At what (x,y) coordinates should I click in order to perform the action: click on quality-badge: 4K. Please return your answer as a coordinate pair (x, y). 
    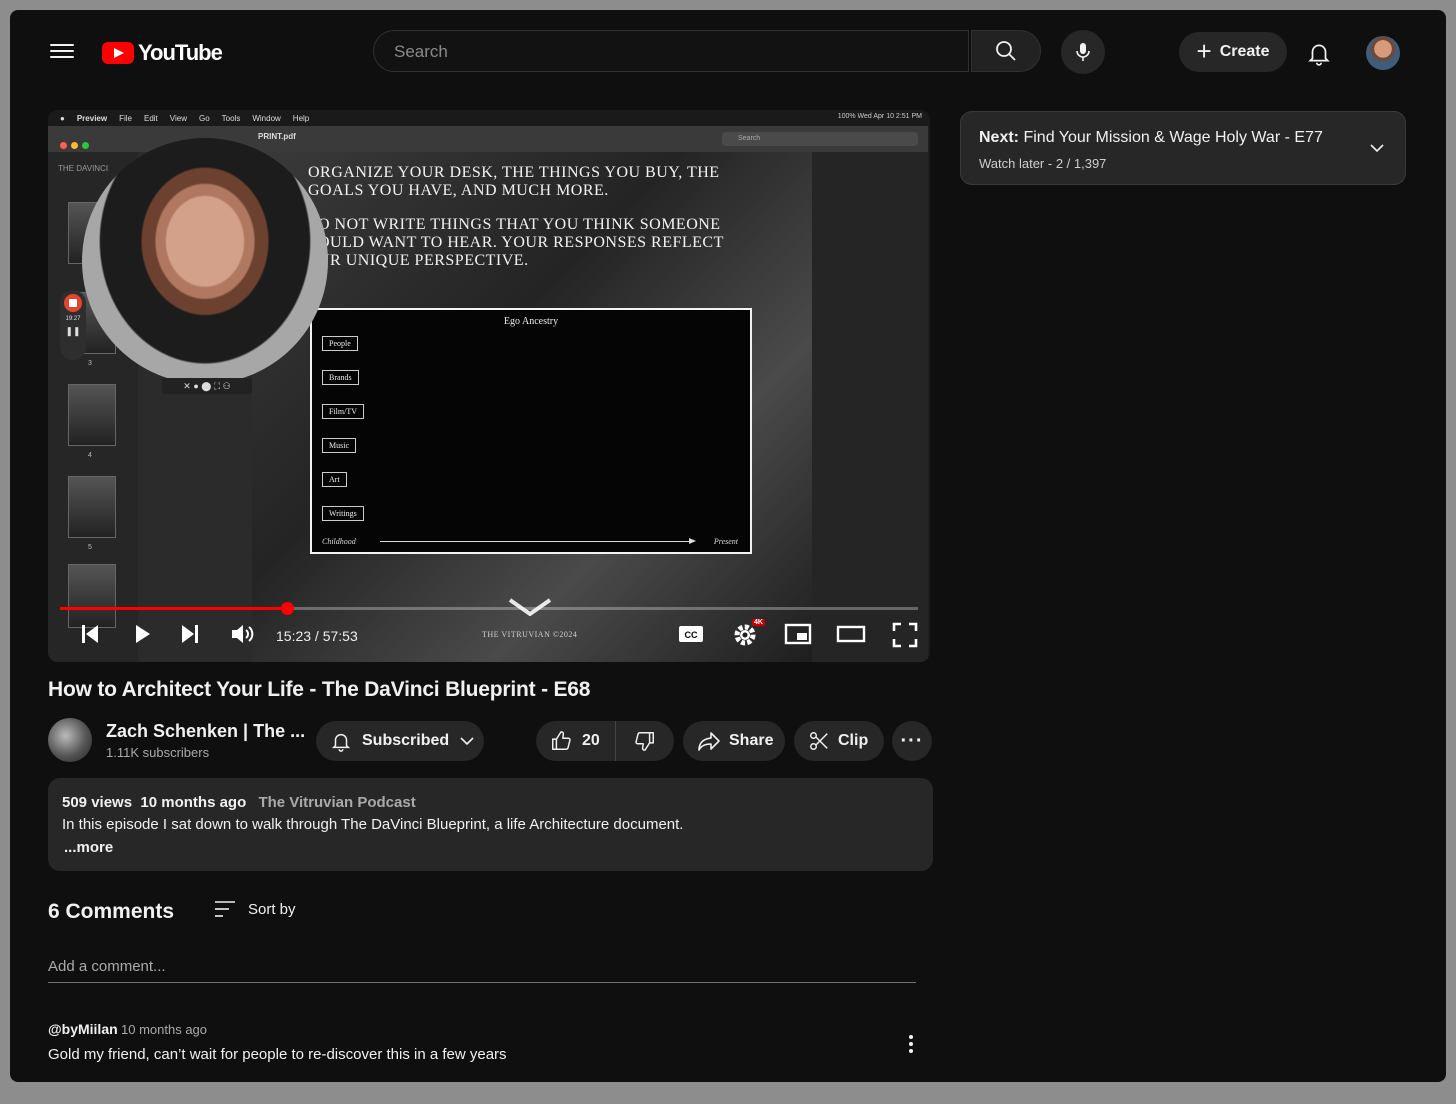
    Looking at the image, I should click on (758, 622).